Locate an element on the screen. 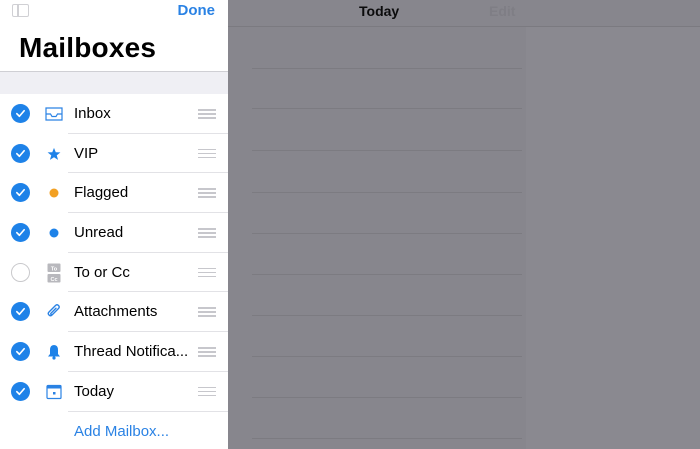 The width and height of the screenshot is (700, 449). unread-dot-icon is located at coordinates (54, 233).